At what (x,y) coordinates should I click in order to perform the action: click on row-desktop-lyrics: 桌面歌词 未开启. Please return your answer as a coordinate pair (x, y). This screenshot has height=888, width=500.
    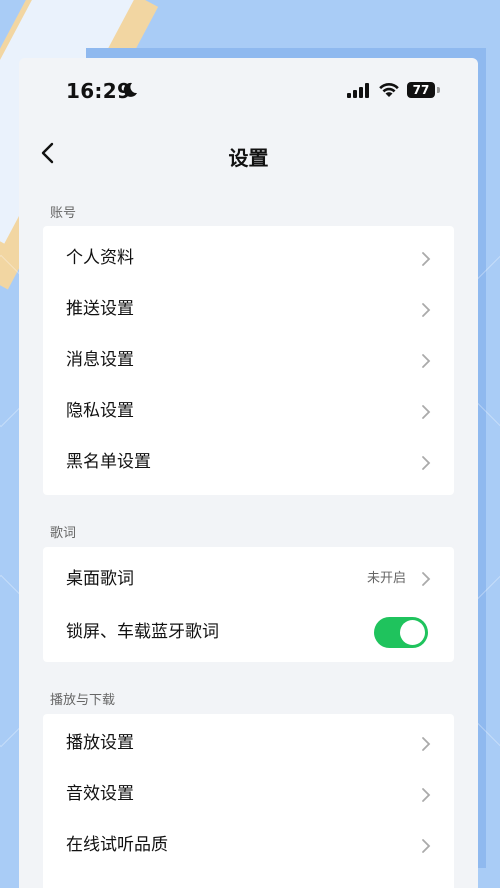
    Looking at the image, I should click on (248, 579).